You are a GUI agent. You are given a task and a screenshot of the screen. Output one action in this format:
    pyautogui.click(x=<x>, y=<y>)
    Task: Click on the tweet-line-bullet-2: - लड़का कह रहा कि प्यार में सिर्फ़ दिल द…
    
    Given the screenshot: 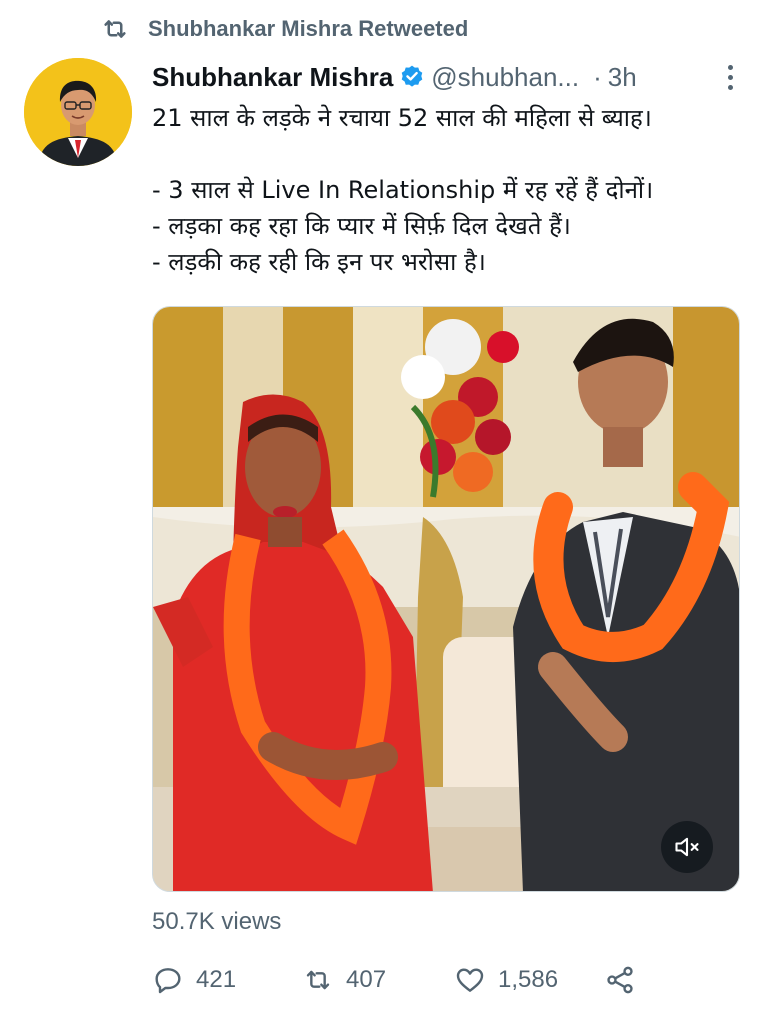 What is the action you would take?
    pyautogui.click(x=361, y=226)
    